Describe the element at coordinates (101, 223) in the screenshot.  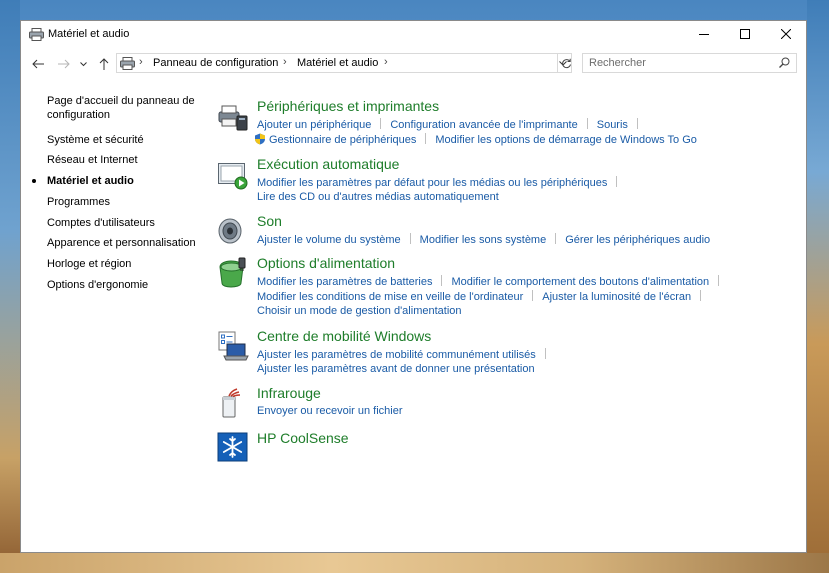
I see `sidebar-item-user-accounts: Comptes d'utilisateurs` at that location.